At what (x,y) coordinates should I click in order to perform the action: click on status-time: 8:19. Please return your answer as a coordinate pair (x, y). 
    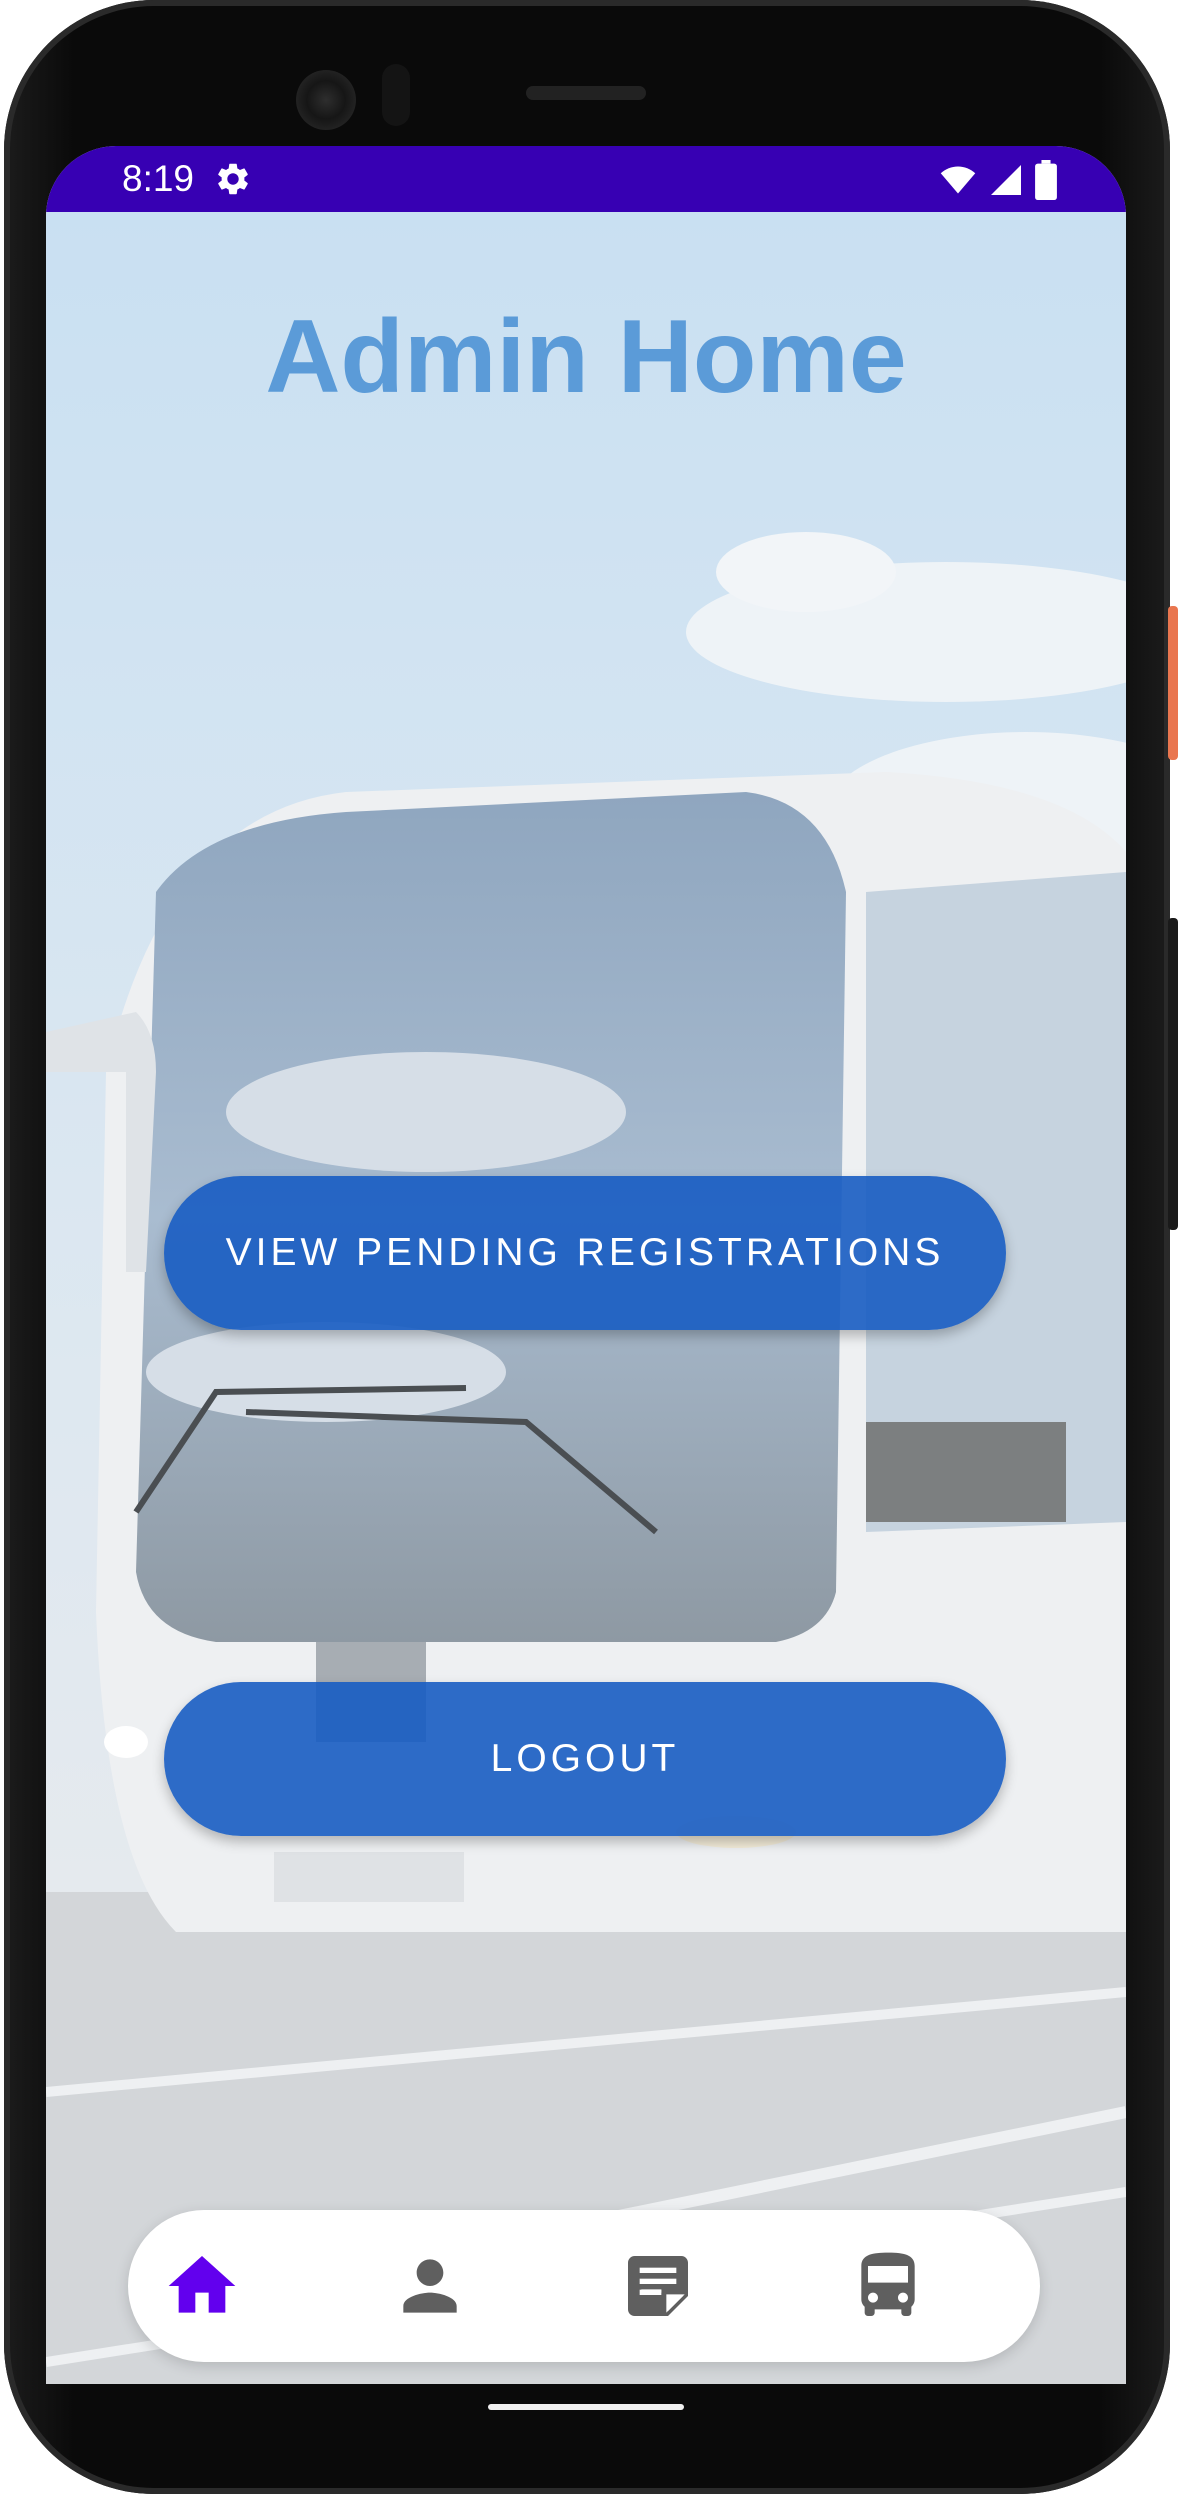
    Looking at the image, I should click on (158, 178).